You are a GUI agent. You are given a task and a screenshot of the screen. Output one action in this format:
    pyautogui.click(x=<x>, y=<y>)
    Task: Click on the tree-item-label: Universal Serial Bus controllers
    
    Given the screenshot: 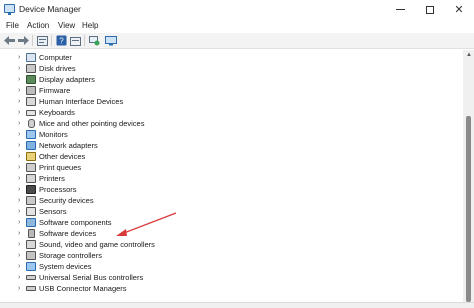 What is the action you would take?
    pyautogui.click(x=91, y=277)
    